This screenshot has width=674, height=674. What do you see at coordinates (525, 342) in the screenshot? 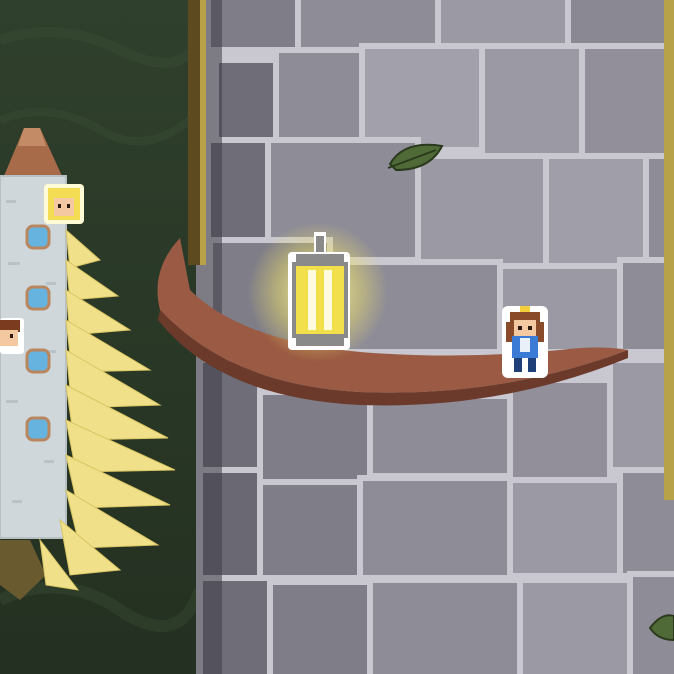
I see `princess-sprite` at bounding box center [525, 342].